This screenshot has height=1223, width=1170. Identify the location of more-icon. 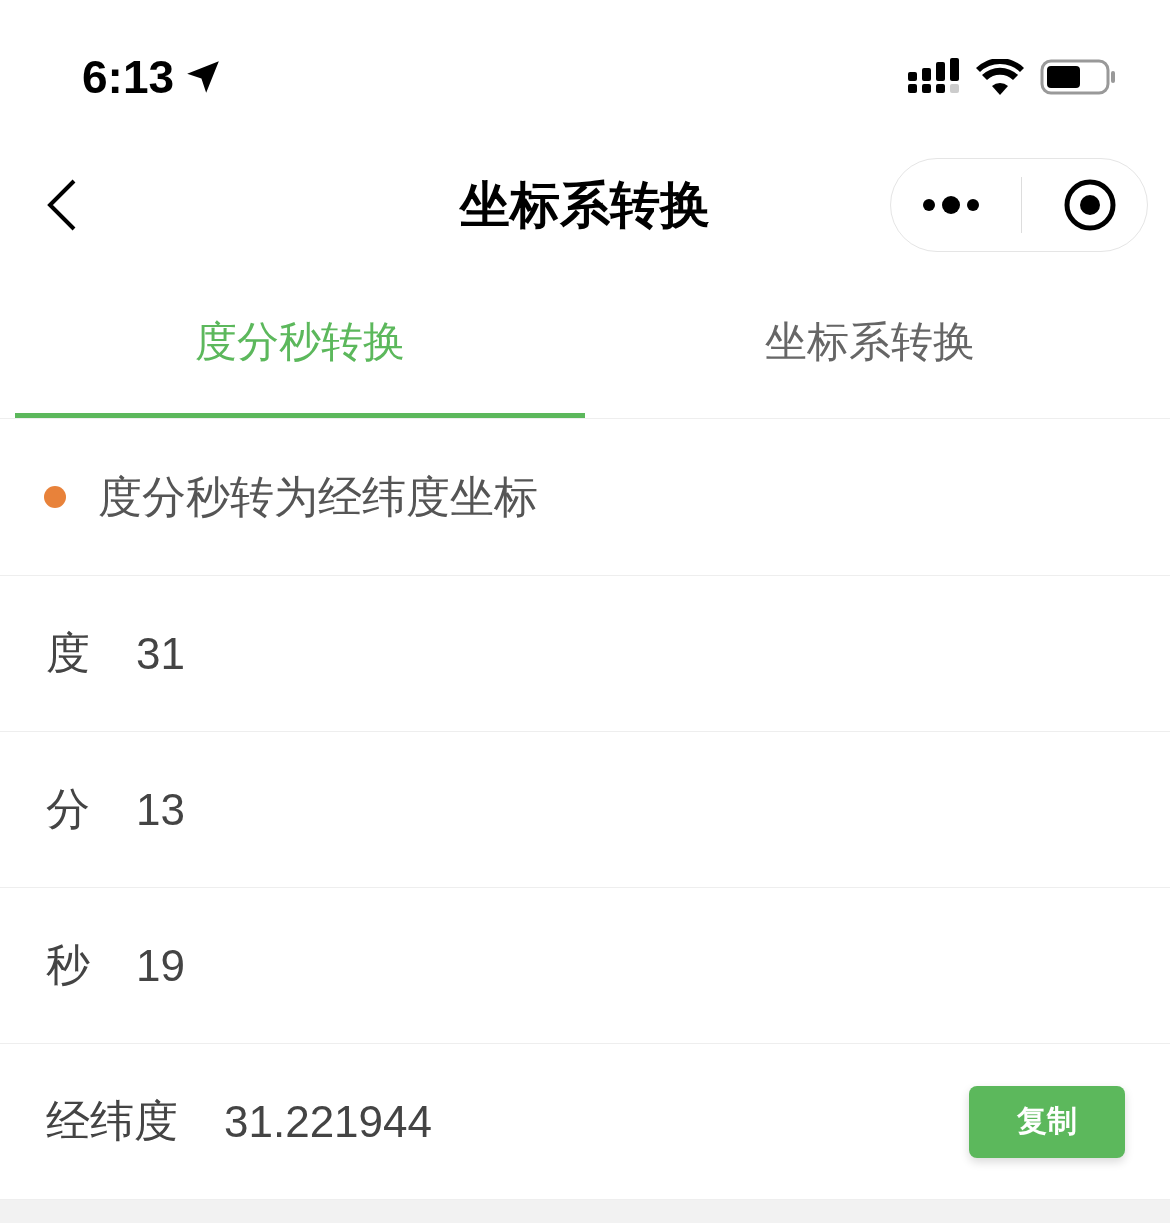
(951, 205).